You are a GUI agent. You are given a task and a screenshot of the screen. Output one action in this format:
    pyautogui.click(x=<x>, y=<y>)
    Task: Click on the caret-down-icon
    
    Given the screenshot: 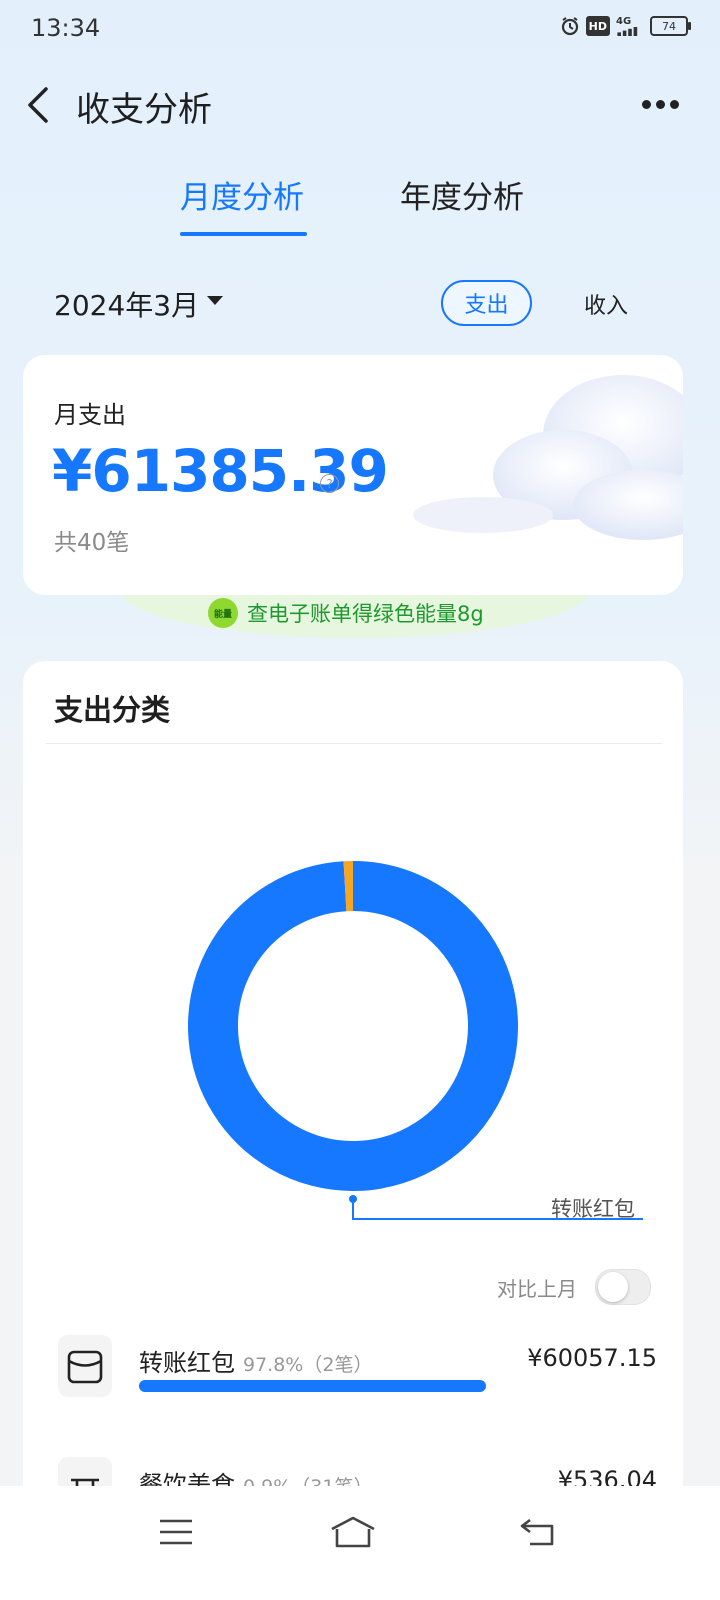 What is the action you would take?
    pyautogui.click(x=215, y=300)
    